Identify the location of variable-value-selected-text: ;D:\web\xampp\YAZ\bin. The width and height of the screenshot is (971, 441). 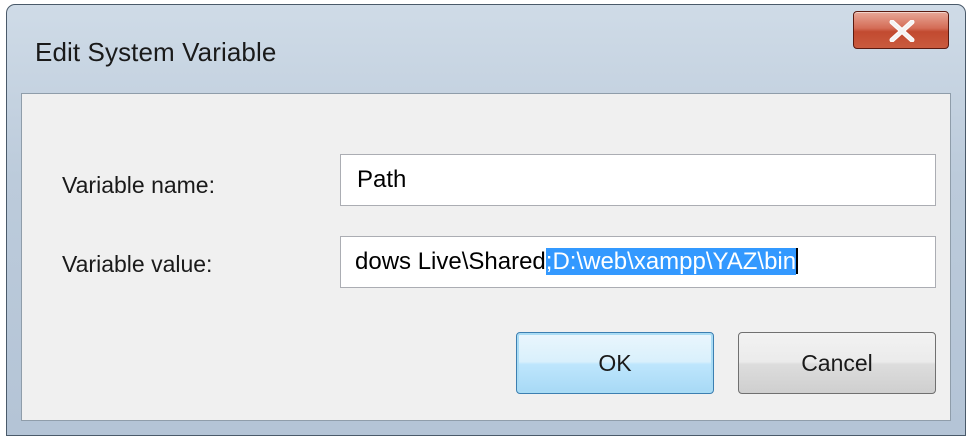
(671, 261).